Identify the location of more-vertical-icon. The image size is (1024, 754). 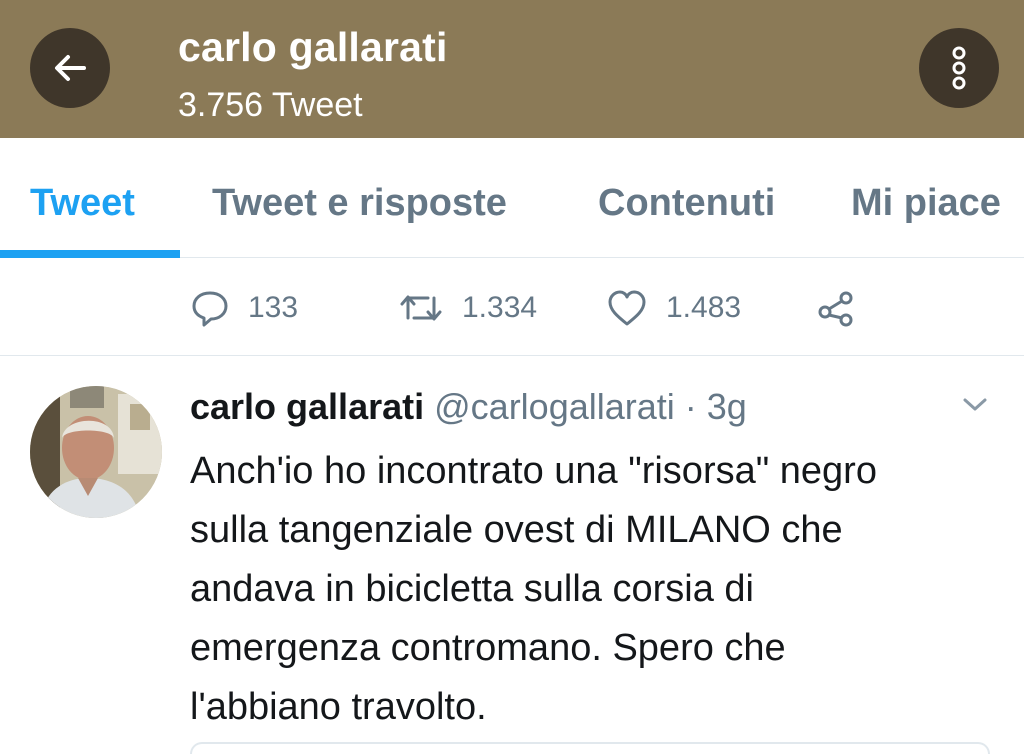
(959, 68).